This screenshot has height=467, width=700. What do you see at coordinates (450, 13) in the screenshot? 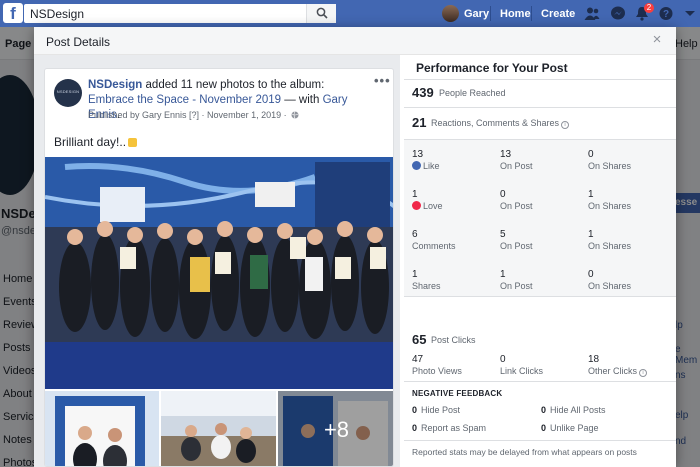
I see `user-avatar` at bounding box center [450, 13].